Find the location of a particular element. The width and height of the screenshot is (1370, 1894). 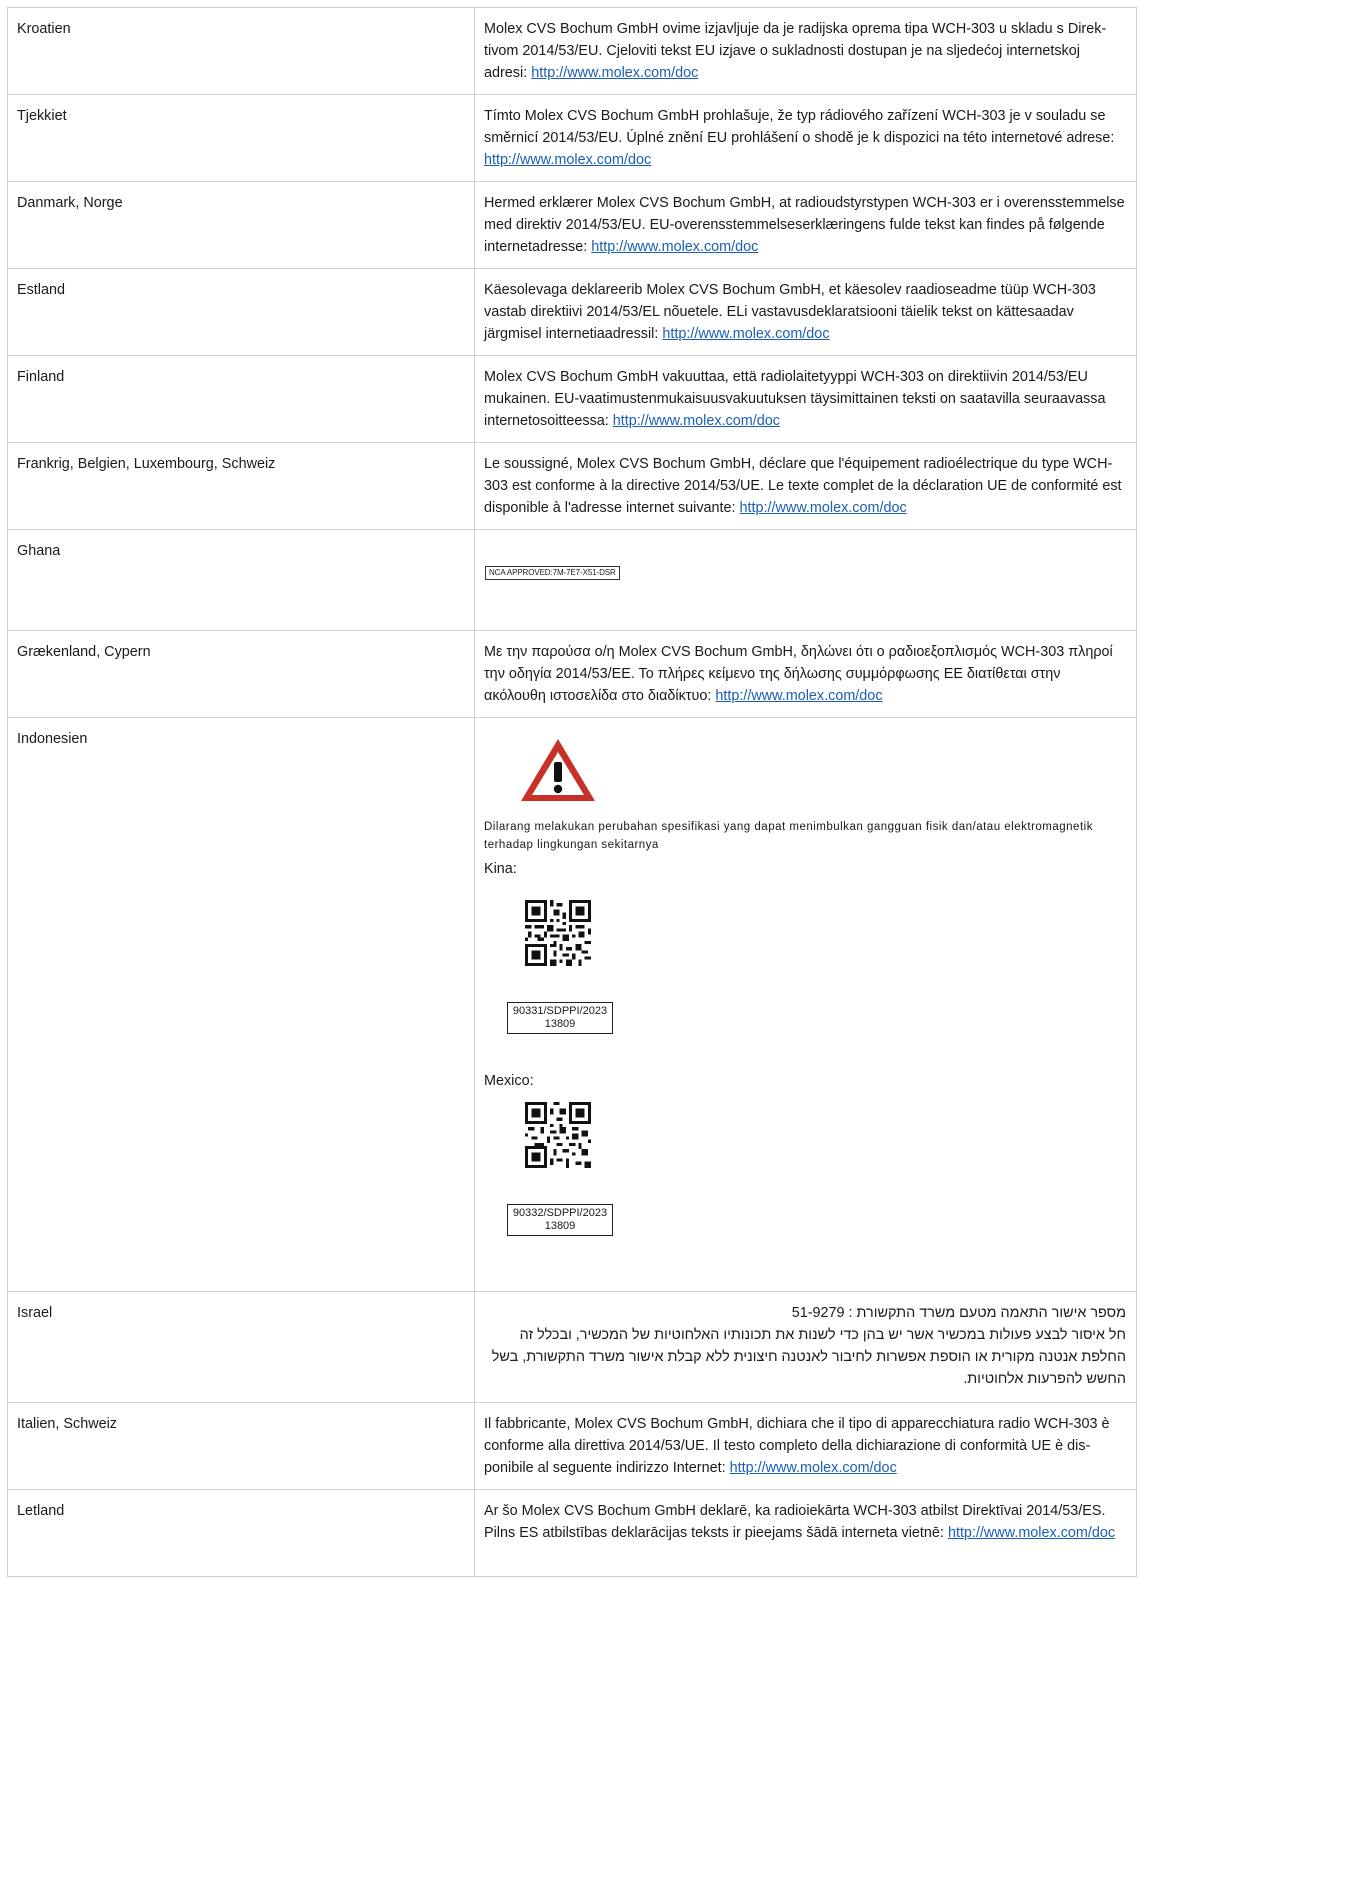

table-row: Ghana NCA APPROVED:7M-7E7-X51-DSR is located at coordinates (572, 580).